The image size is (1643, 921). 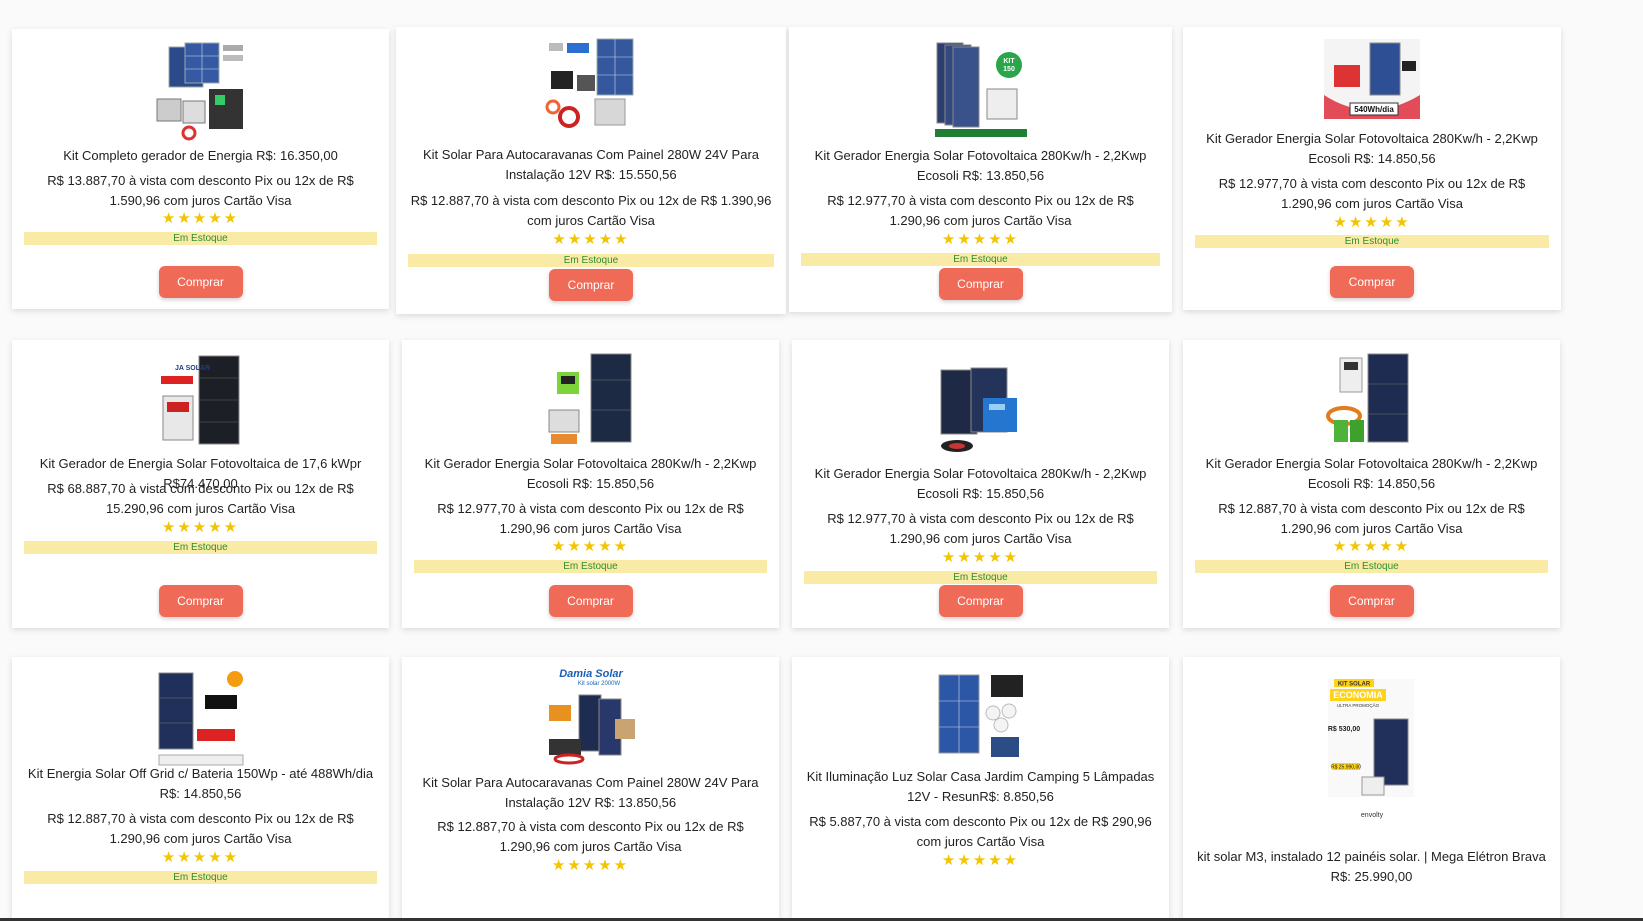 I want to click on svg-text: Kit solar 2000W, so click(x=598, y=684).